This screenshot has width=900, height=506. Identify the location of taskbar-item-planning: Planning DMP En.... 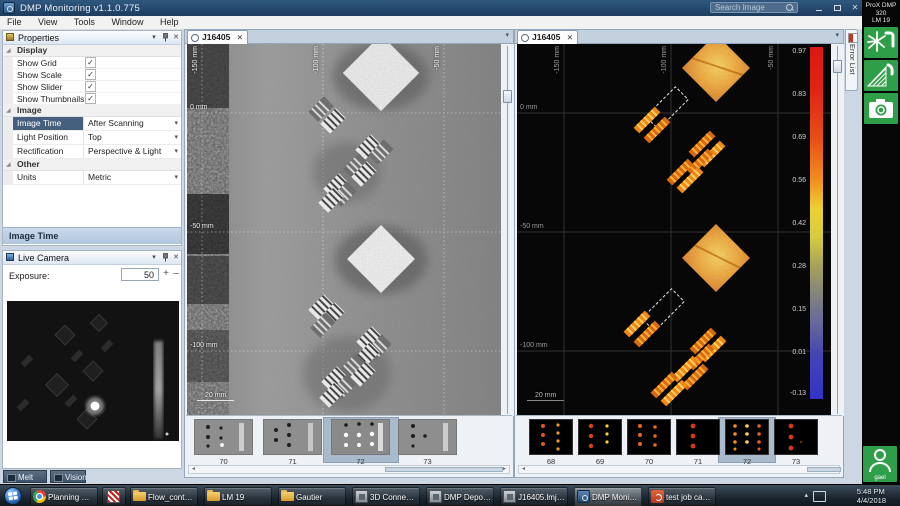
(64, 496).